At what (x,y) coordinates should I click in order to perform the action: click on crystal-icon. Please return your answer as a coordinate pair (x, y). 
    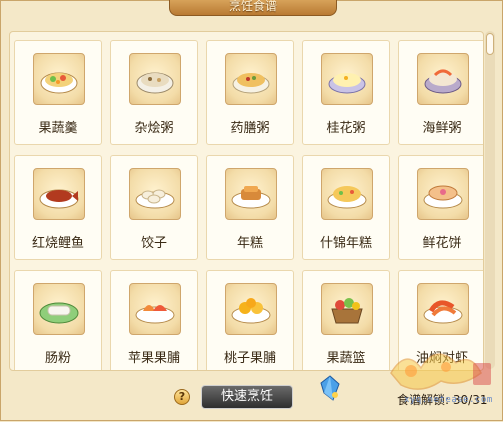
    Looking at the image, I should click on (330, 388).